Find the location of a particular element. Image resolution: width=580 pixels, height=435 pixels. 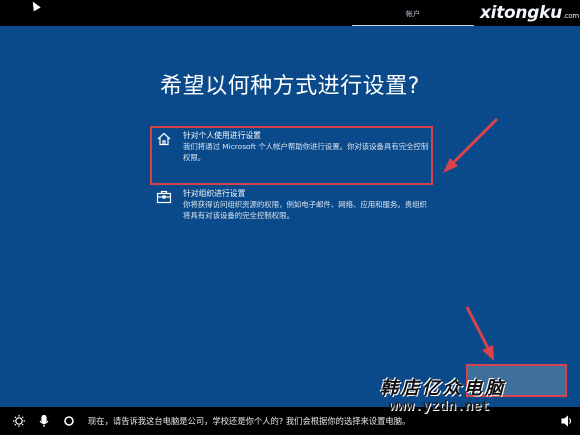

mouse-cursor-icon is located at coordinates (35, 6).